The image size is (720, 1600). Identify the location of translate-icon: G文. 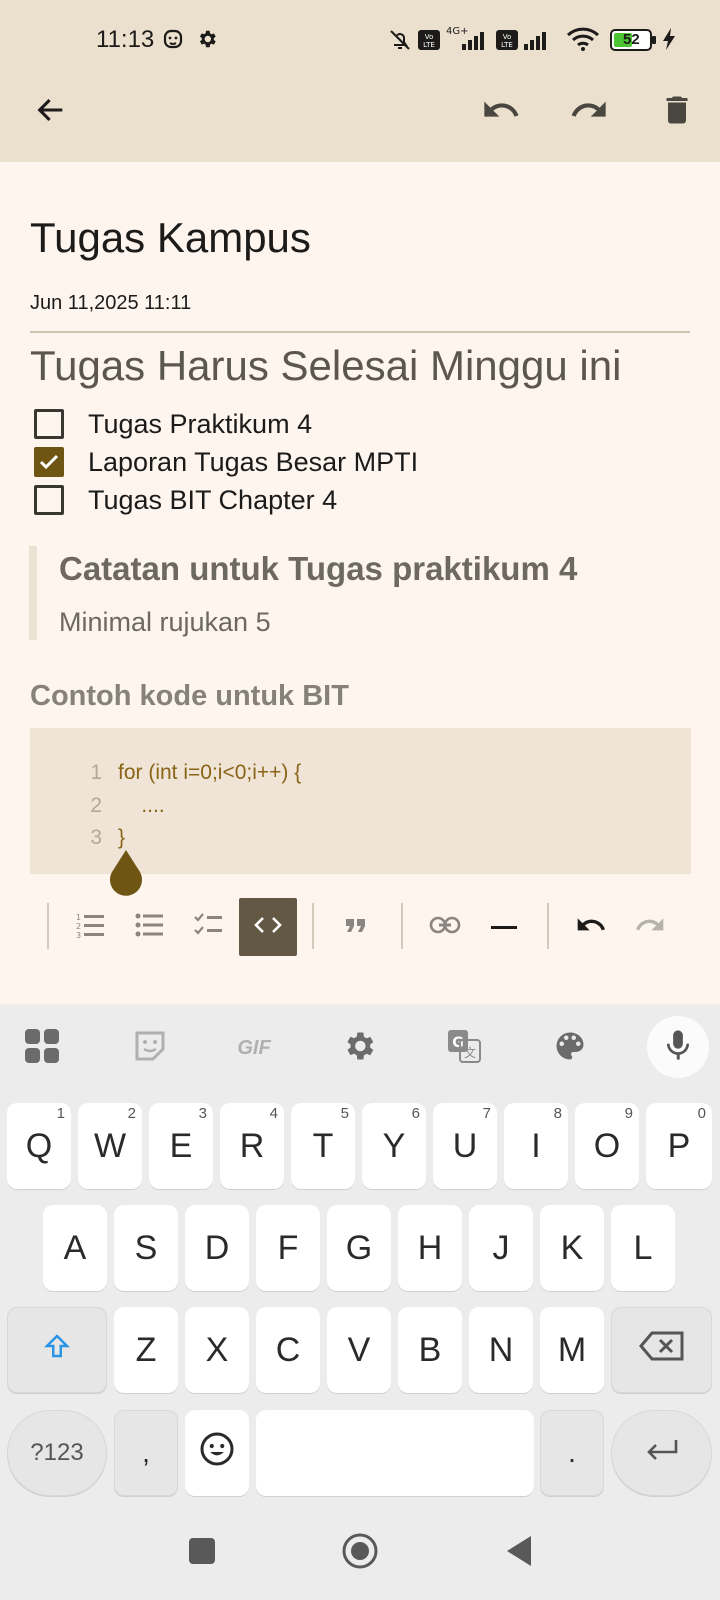
(464, 1048).